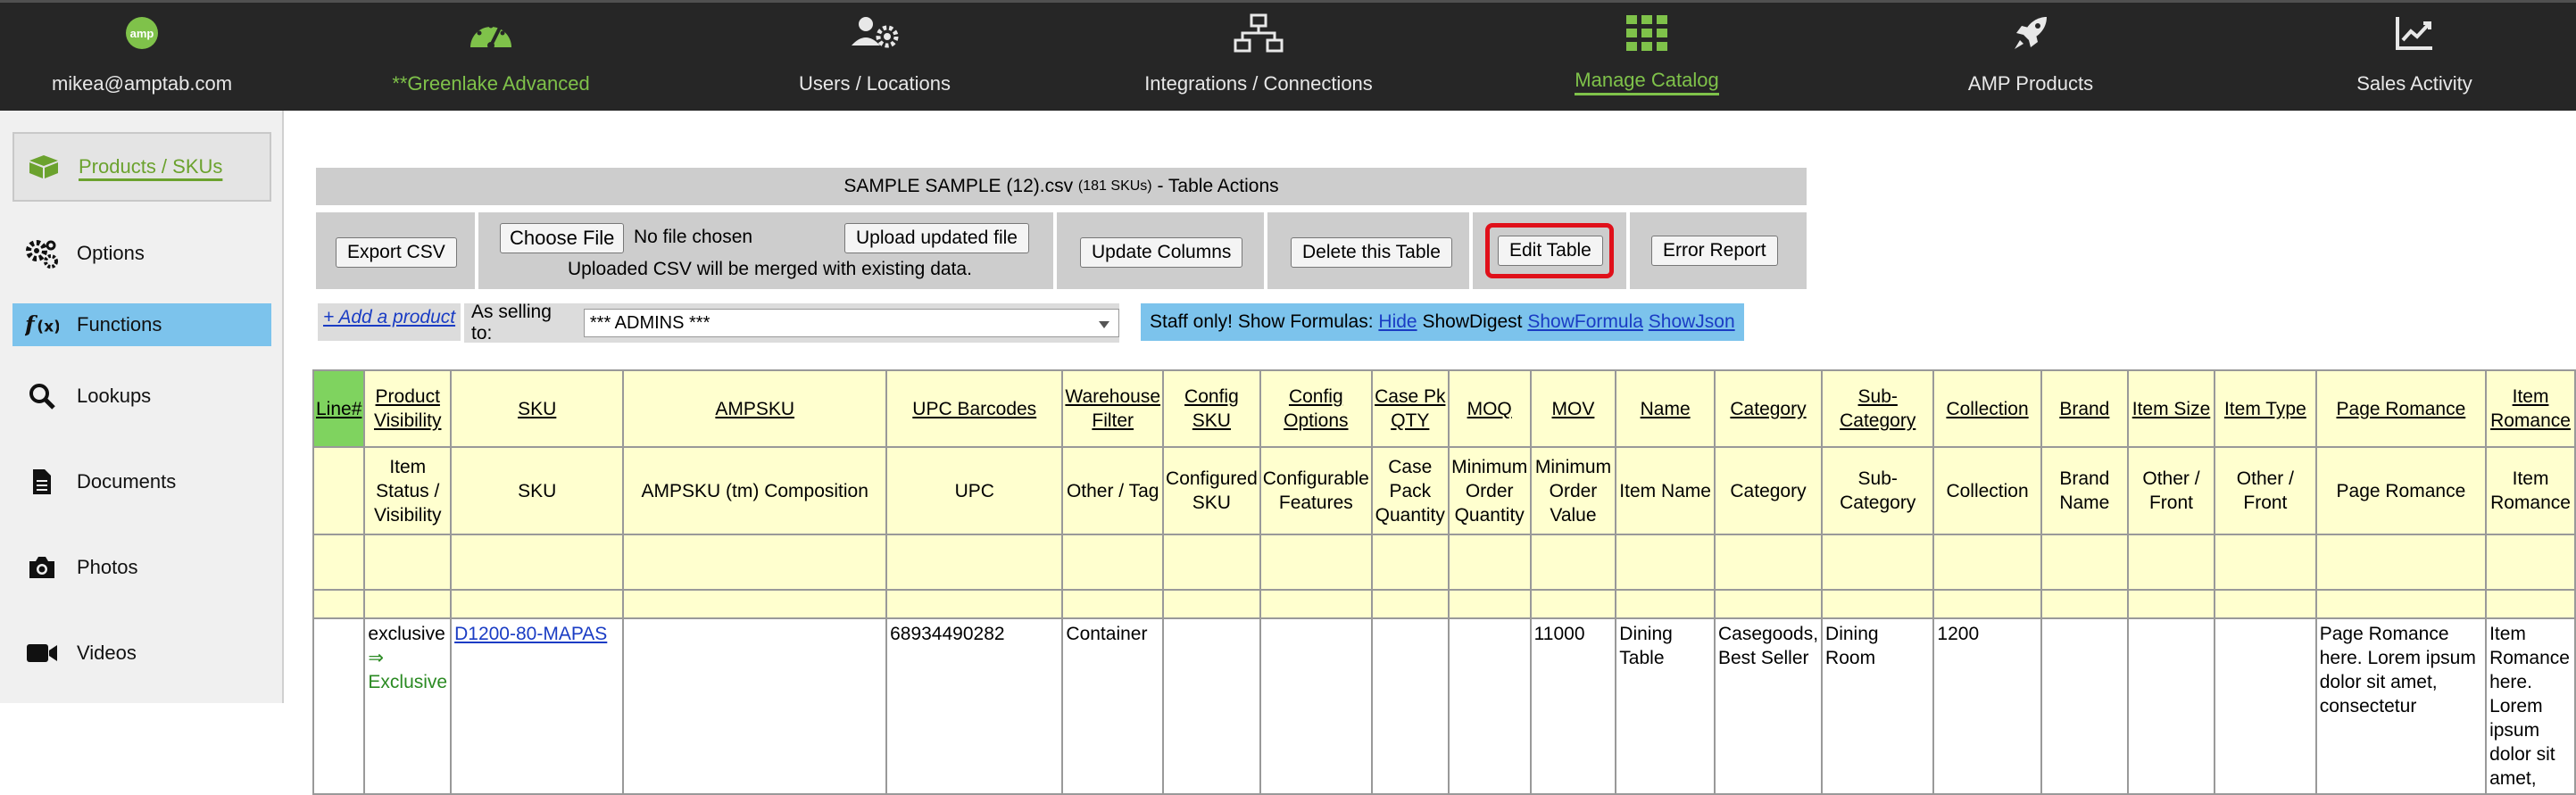  What do you see at coordinates (755, 408) in the screenshot?
I see `column-header: AMPSKU` at bounding box center [755, 408].